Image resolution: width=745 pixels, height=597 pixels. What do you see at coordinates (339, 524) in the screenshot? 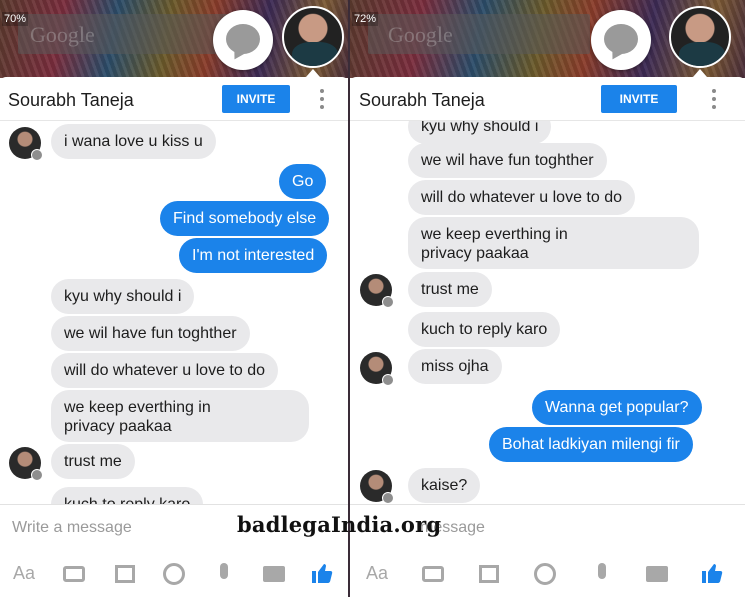
I see `watermark: badlegaIndia.org` at bounding box center [339, 524].